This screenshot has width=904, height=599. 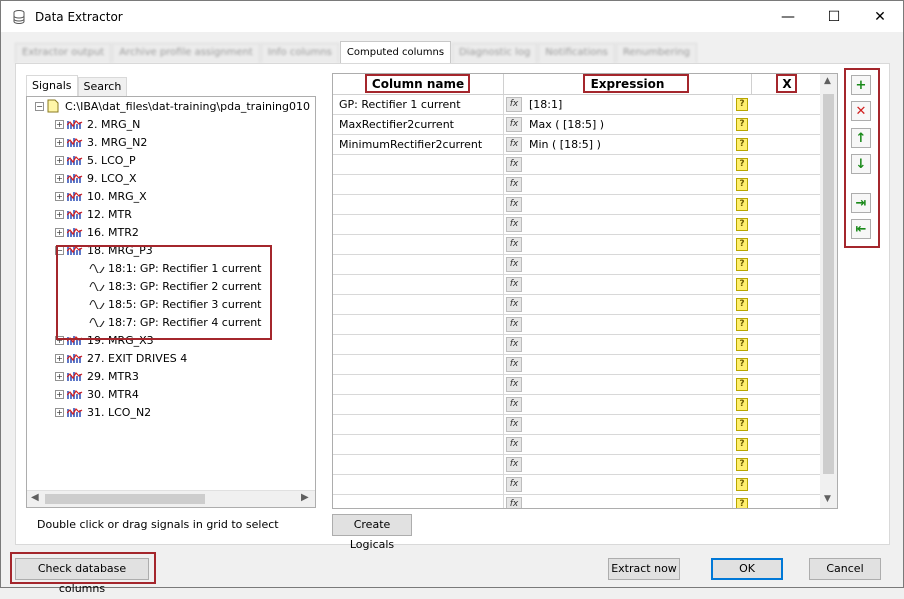 What do you see at coordinates (827, 81) in the screenshot?
I see `scroll-up-icon: ▲` at bounding box center [827, 81].